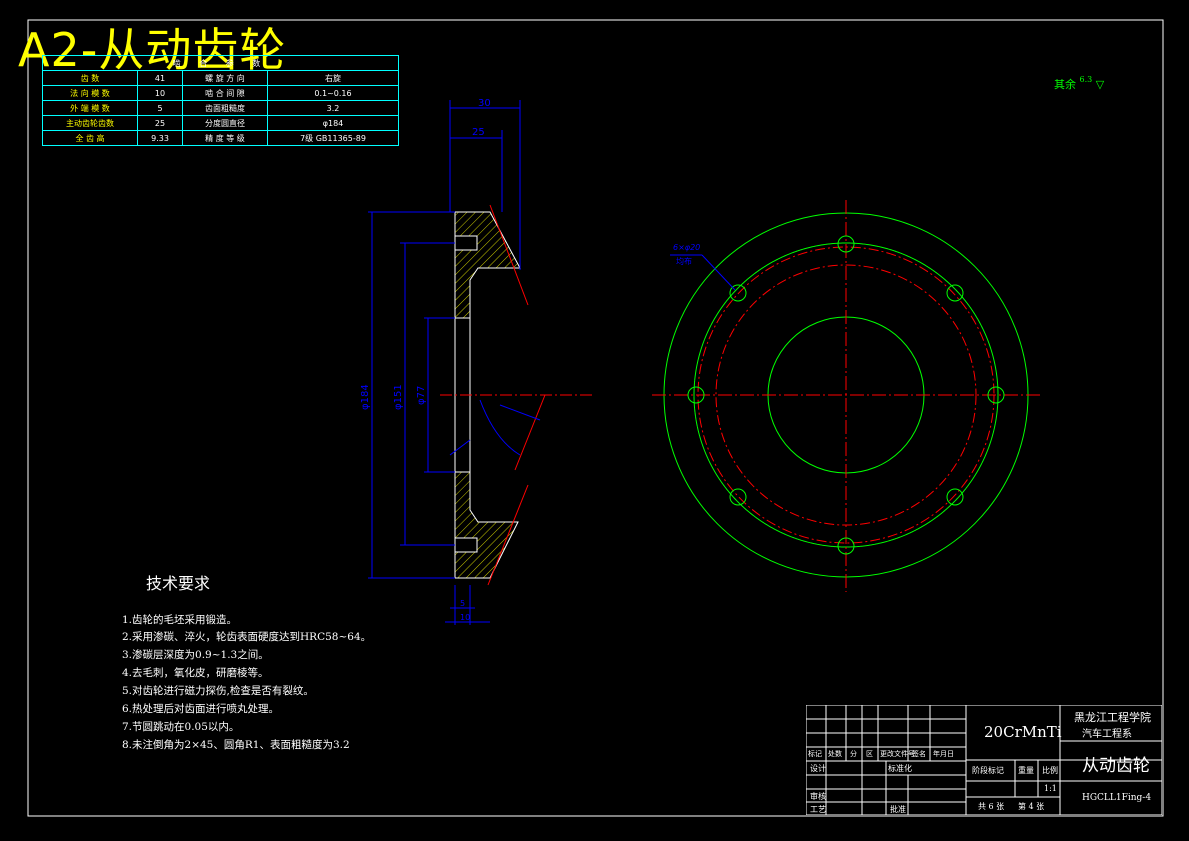 Image resolution: width=1189 pixels, height=841 pixels. Describe the element at coordinates (684, 261) in the screenshot. I see `hole-callout-note: 均布` at that location.